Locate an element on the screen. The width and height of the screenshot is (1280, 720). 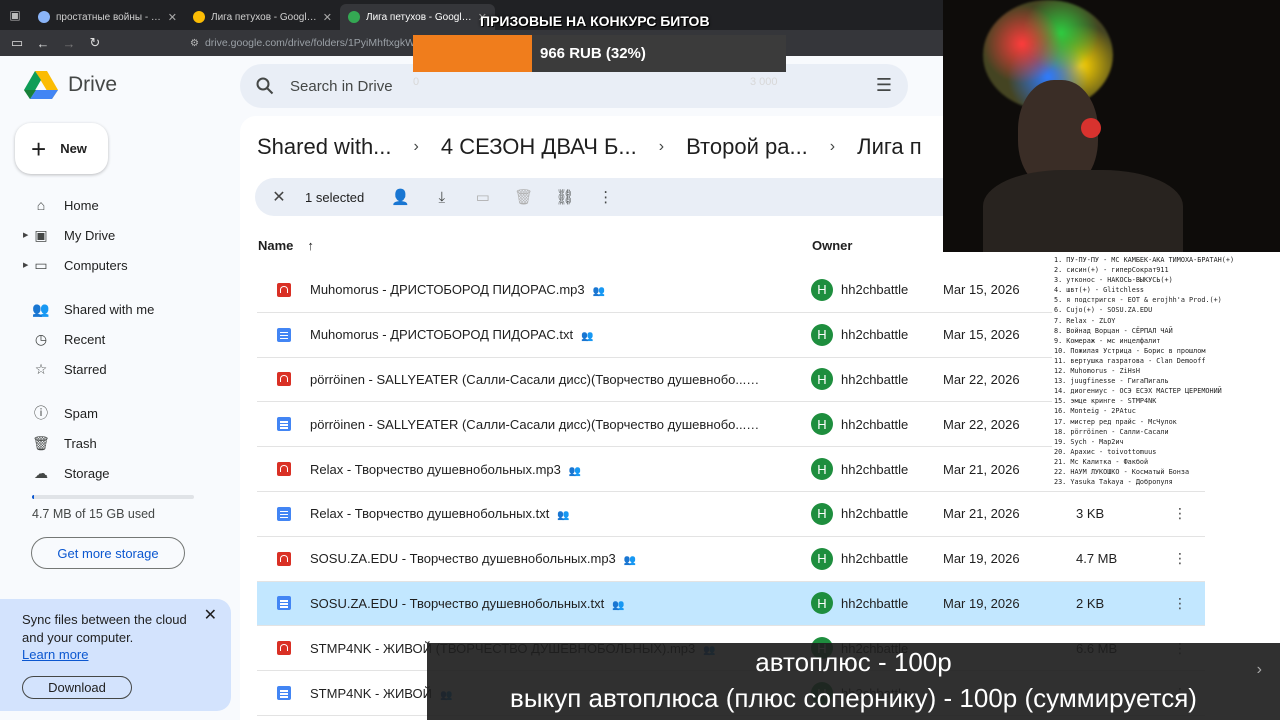
file-name-text: STMP4NK - ЖИВОЙ is located at coordinates (371, 693).